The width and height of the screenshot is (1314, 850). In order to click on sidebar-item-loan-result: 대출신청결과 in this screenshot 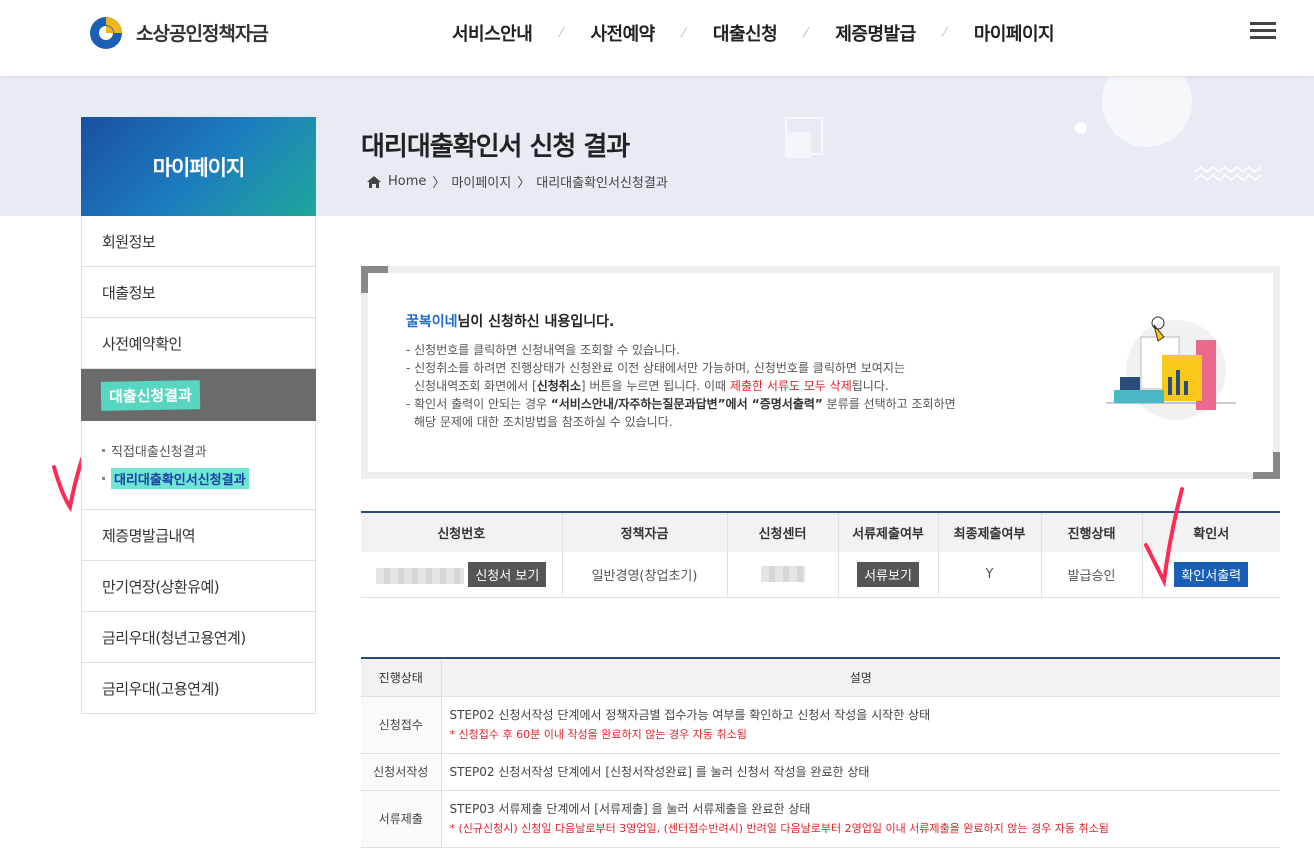, I will do `click(198, 395)`.